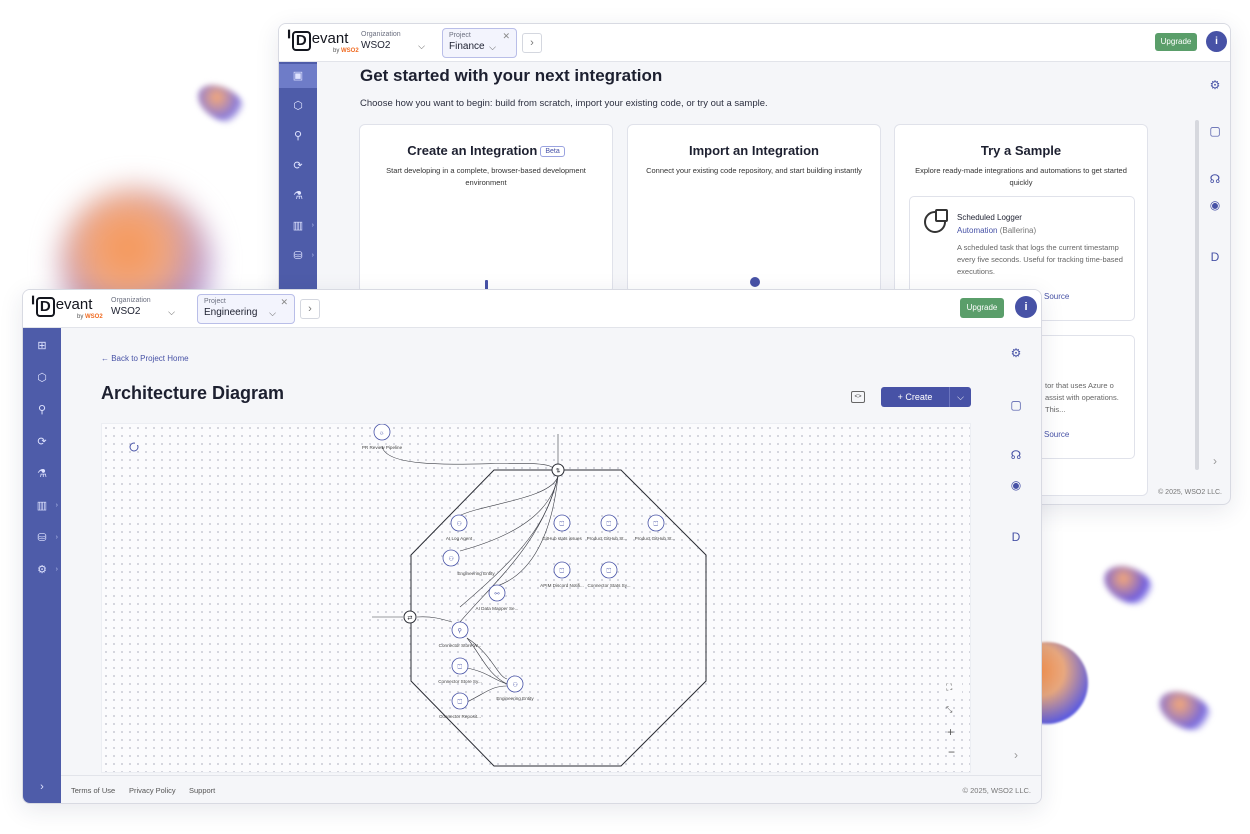 Image resolution: width=1250 pixels, height=834 pixels. Describe the element at coordinates (858, 397) in the screenshot. I see `code-view-button: <>` at that location.